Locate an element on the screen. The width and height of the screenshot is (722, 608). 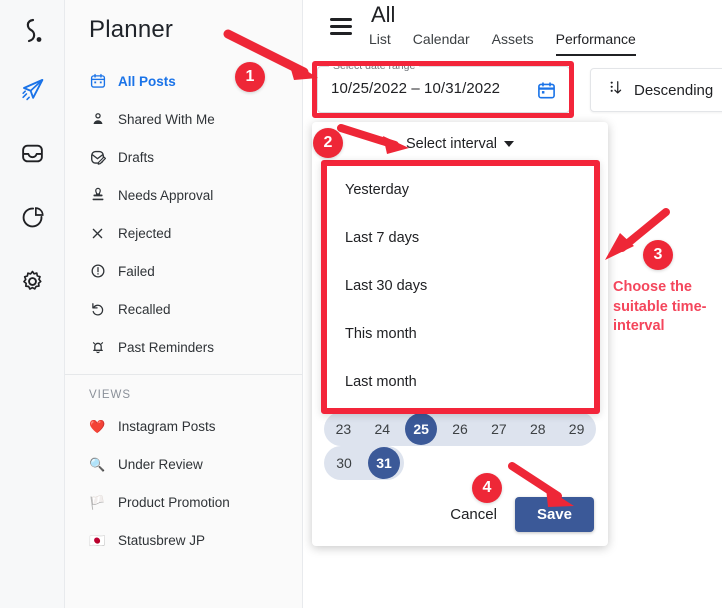
alert-circle-icon is located at coordinates (97, 271).